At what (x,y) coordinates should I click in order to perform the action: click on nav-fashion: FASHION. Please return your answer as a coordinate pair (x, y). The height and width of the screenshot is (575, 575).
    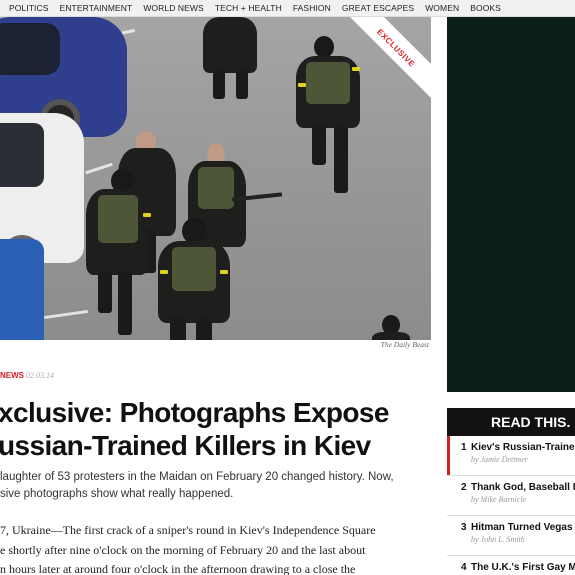
    Looking at the image, I should click on (312, 8).